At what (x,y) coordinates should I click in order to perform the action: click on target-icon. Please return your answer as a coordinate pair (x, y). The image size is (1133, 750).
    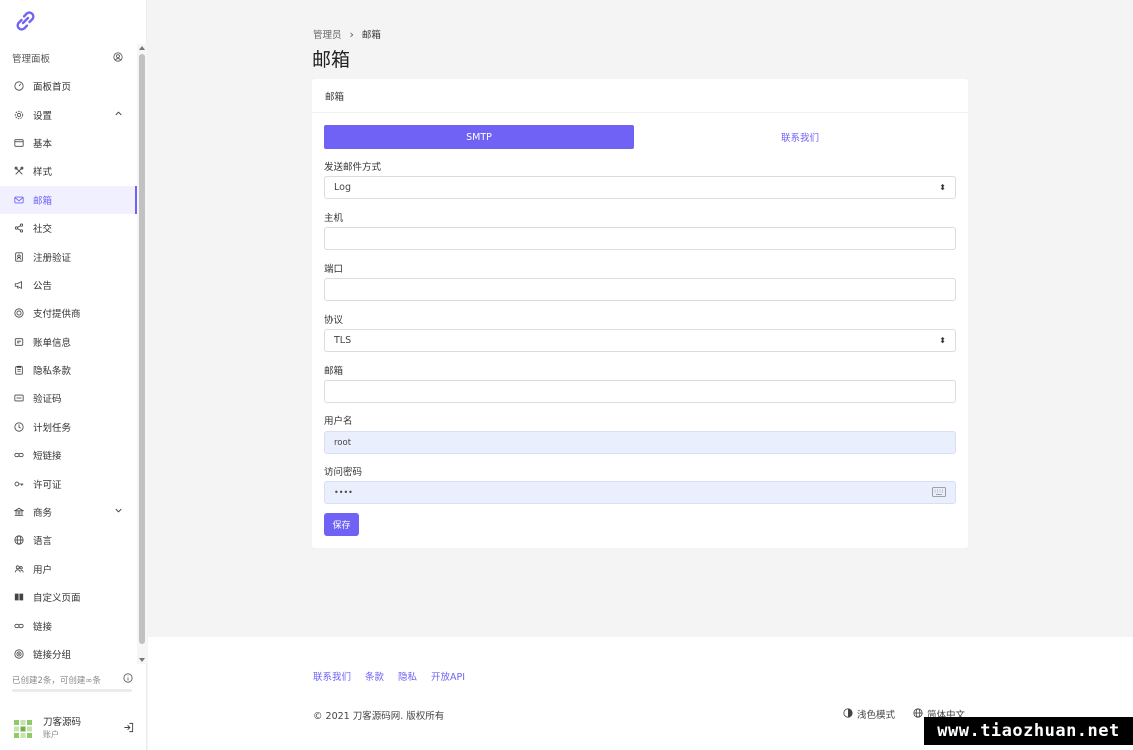
    Looking at the image, I should click on (19, 654).